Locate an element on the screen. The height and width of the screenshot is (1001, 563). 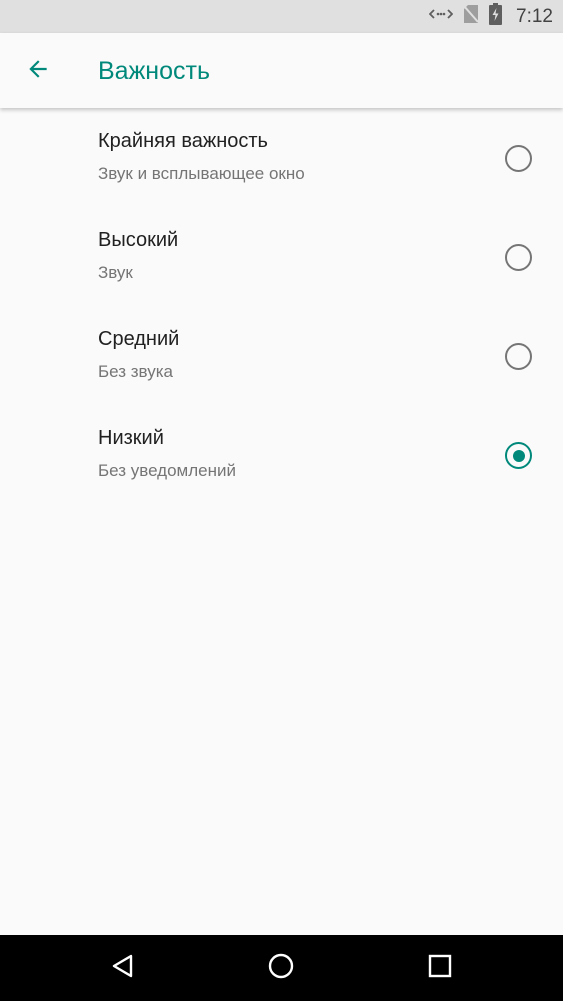
back-triangle-icon is located at coordinates (123, 968).